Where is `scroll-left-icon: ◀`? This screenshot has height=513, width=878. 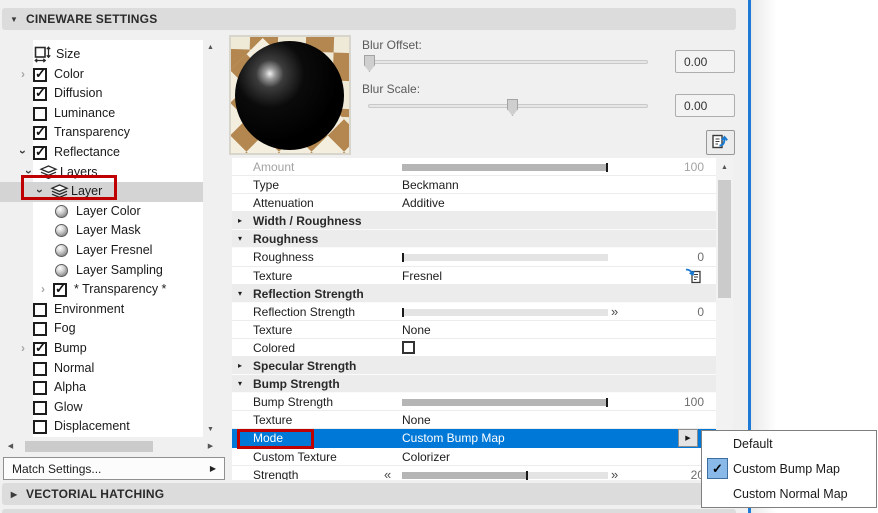
scroll-left-icon: ◀ is located at coordinates (10, 446).